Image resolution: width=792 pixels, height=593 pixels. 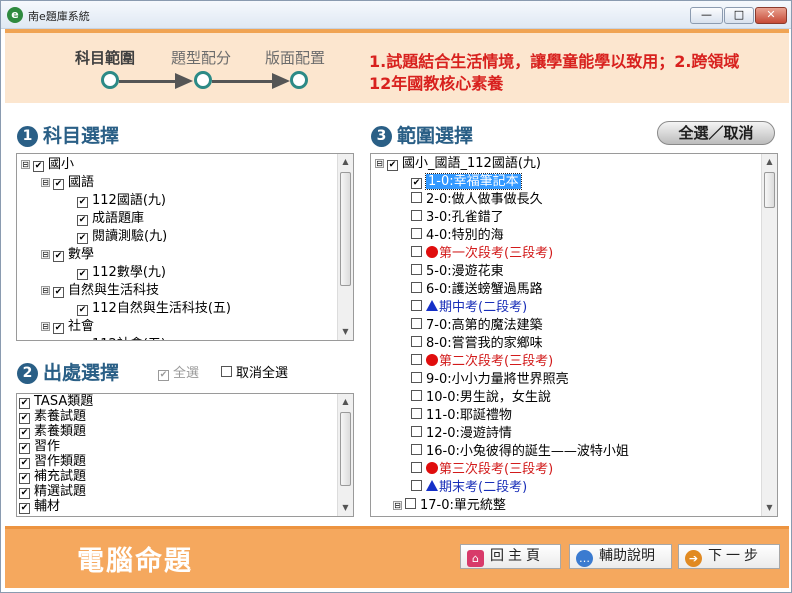 I want to click on range-tree-item: 4-0:特別的海, so click(x=457, y=236).